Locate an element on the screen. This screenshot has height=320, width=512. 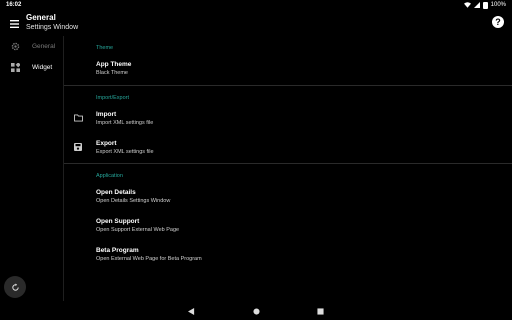
sidebar-item-widget: Widget is located at coordinates (31, 67).